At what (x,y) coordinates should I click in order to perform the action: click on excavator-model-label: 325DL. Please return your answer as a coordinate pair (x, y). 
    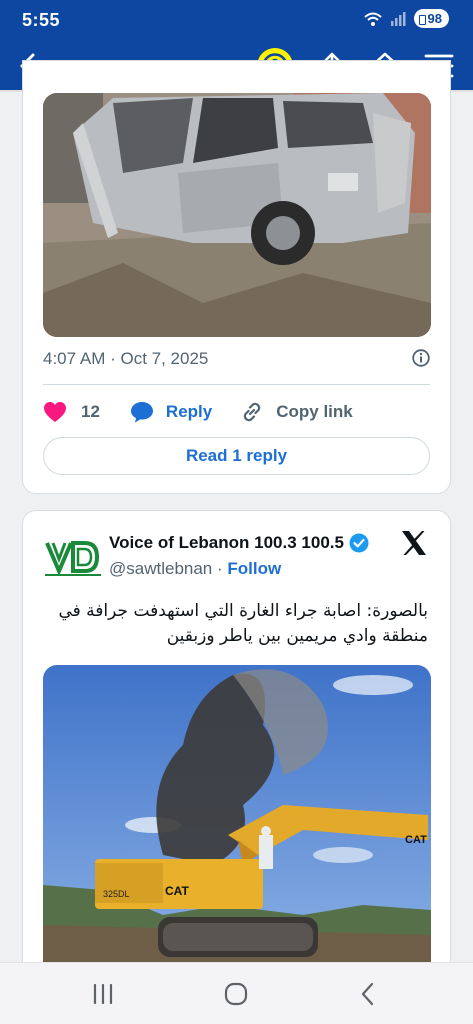
    Looking at the image, I should click on (116, 894).